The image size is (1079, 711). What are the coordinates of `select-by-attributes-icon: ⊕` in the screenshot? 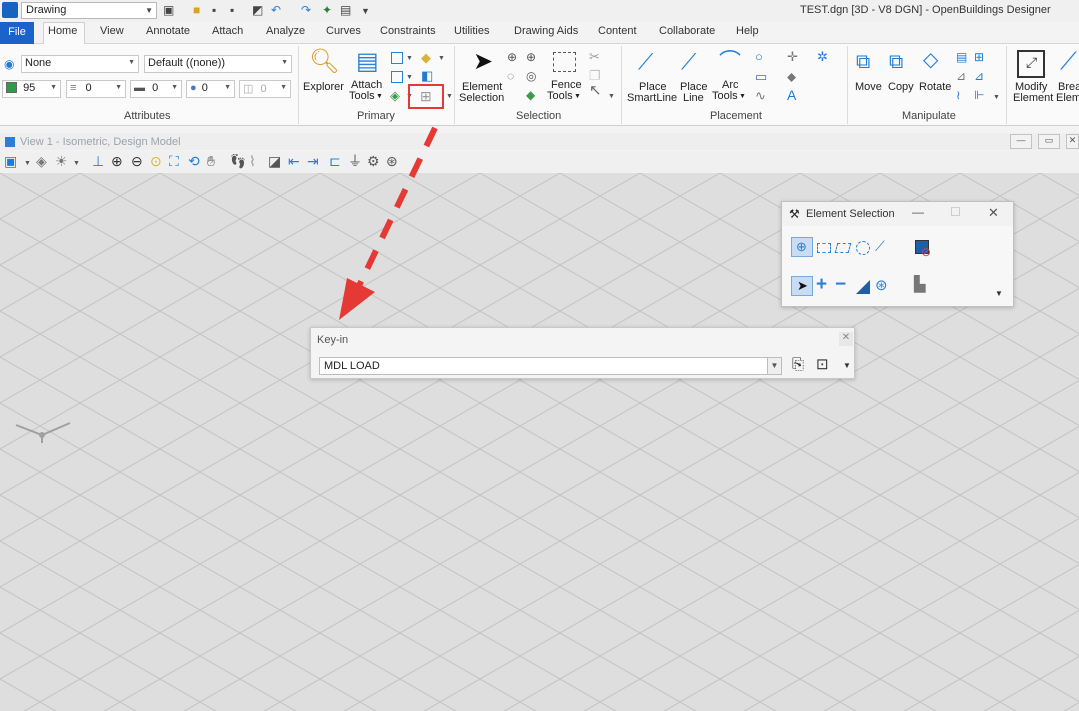 It's located at (531, 57).